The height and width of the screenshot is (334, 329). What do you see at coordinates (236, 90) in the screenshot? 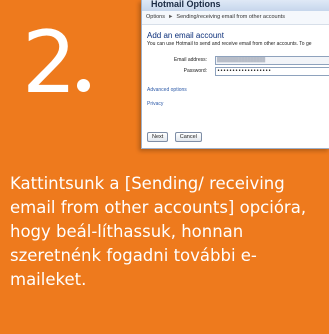
I see `advanced-options-link: Advanced options` at bounding box center [236, 90].